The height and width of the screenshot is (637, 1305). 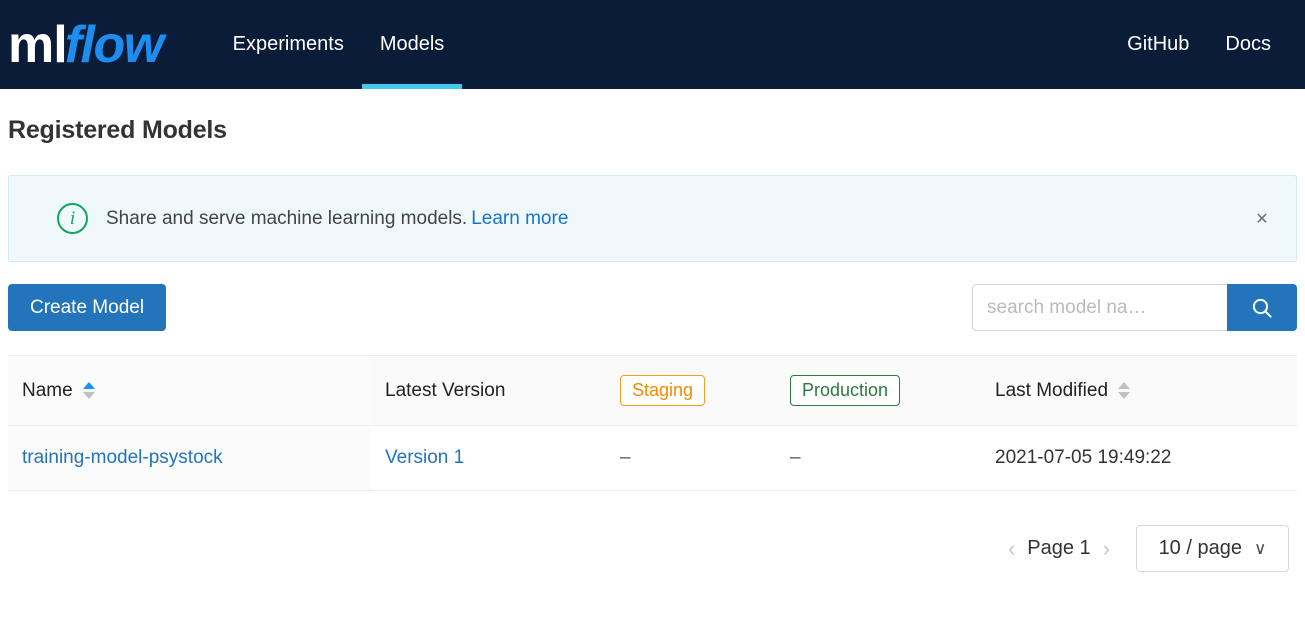 I want to click on tab-experiments: Experiments, so click(x=288, y=44).